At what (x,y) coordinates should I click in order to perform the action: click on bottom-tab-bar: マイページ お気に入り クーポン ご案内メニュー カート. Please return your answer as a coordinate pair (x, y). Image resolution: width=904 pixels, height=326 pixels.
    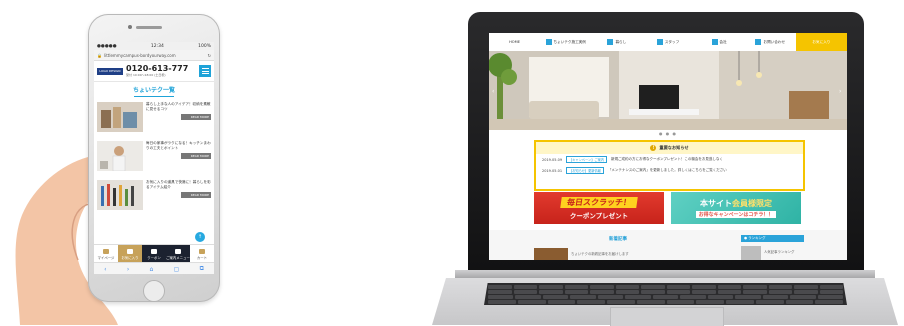
    Looking at the image, I should click on (154, 253).